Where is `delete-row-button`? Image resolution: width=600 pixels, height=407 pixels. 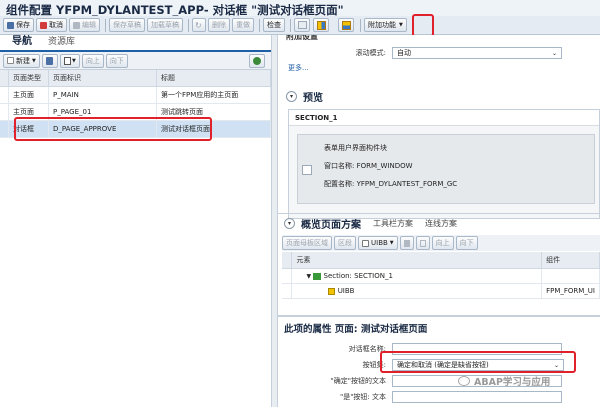
delete-row-button is located at coordinates (49, 60).